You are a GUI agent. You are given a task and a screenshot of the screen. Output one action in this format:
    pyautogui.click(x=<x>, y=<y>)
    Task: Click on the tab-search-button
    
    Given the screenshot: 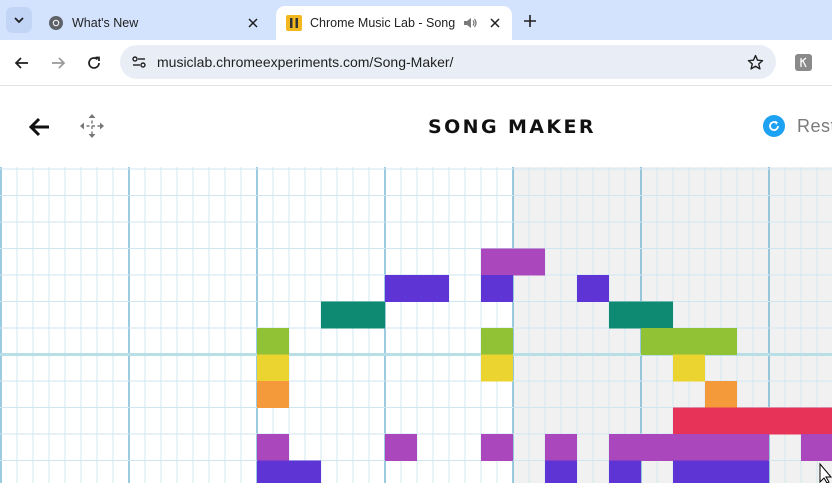 What is the action you would take?
    pyautogui.click(x=19, y=20)
    